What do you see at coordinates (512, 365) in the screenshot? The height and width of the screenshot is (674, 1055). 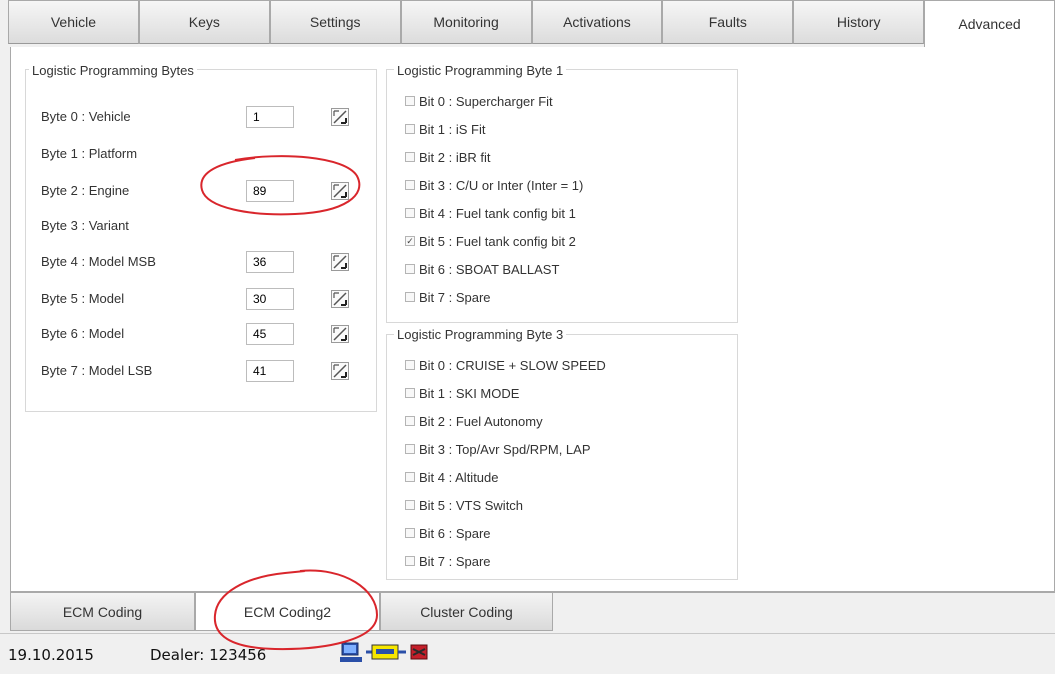 I see `bit-label: Bit 0 : CRUISE + SLOW SPEED` at bounding box center [512, 365].